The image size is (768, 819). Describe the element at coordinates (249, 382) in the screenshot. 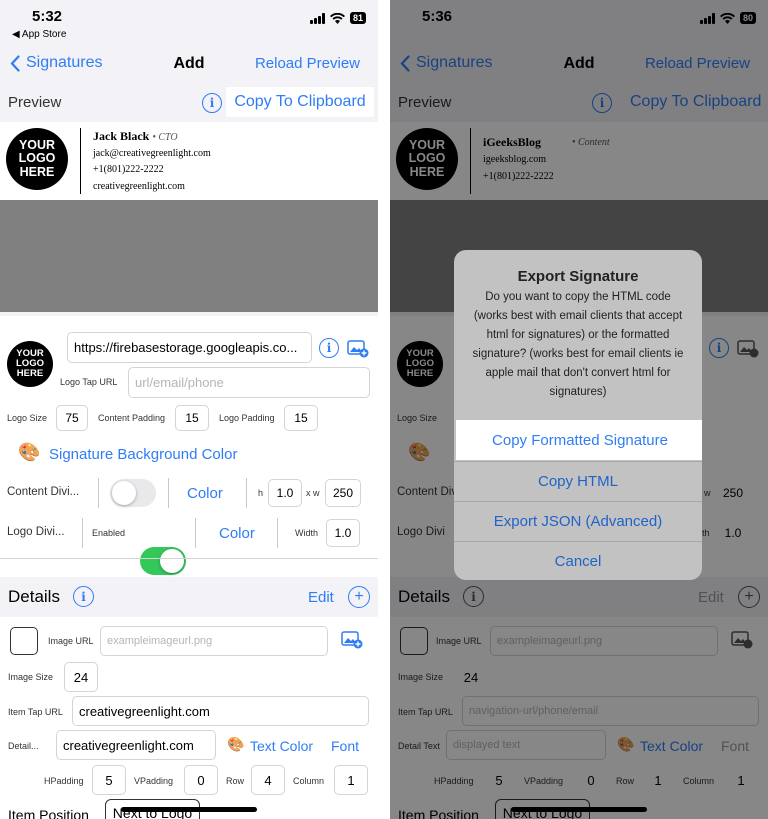

I see `logo-tap-url-input: url/email/phone` at that location.